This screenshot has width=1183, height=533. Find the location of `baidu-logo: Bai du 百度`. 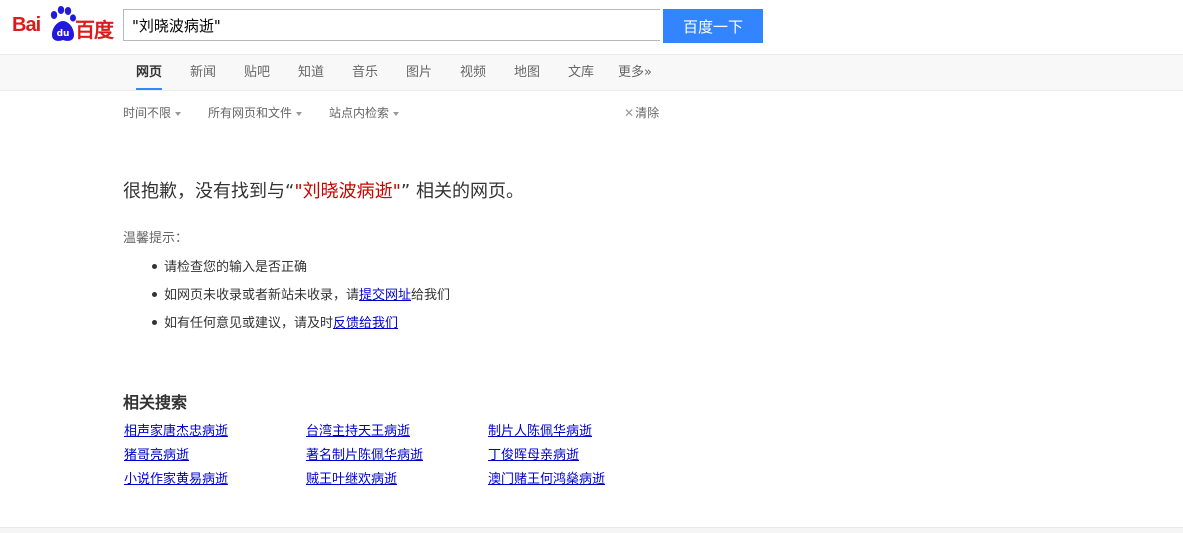

baidu-logo: Bai du 百度 is located at coordinates (64, 24).